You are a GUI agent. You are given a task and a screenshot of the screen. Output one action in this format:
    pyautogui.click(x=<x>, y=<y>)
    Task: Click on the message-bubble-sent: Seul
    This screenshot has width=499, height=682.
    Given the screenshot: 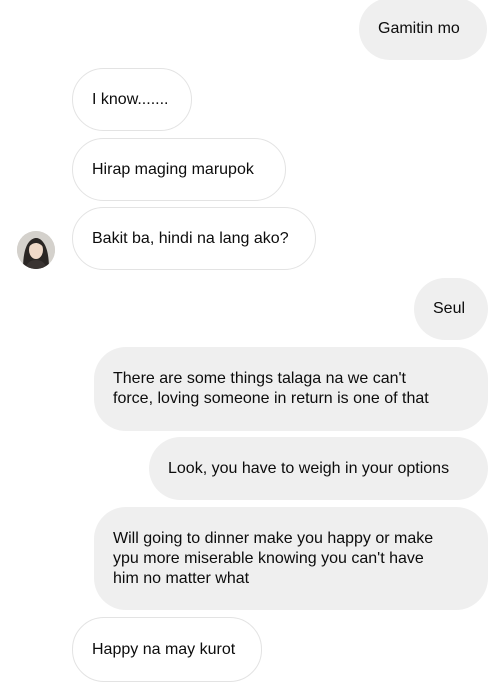 What is the action you would take?
    pyautogui.click(x=451, y=309)
    